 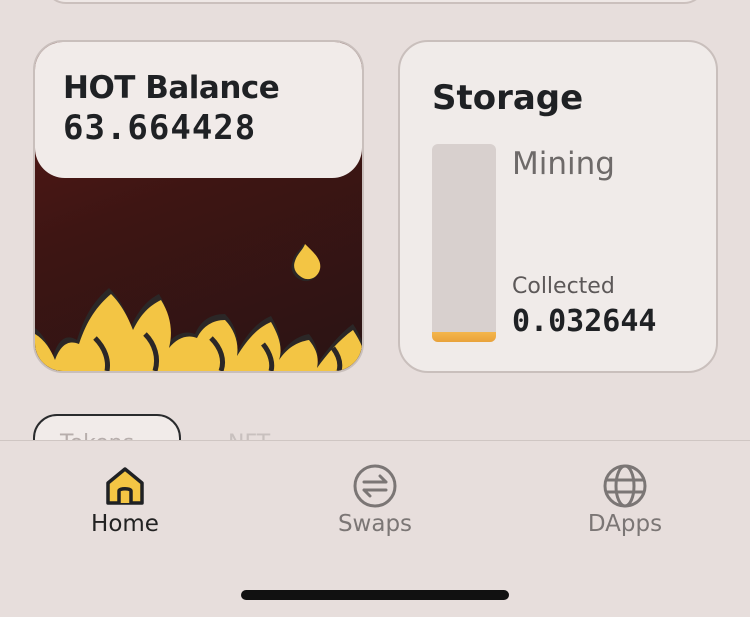 What do you see at coordinates (125, 486) in the screenshot?
I see `home-icon` at bounding box center [125, 486].